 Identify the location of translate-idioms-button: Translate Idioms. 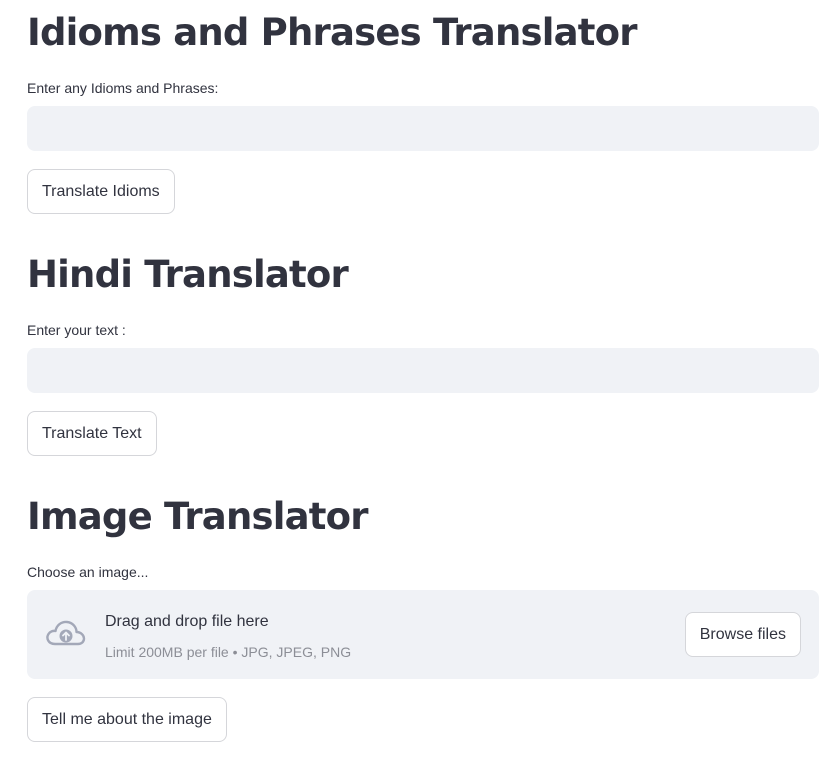
(101, 191).